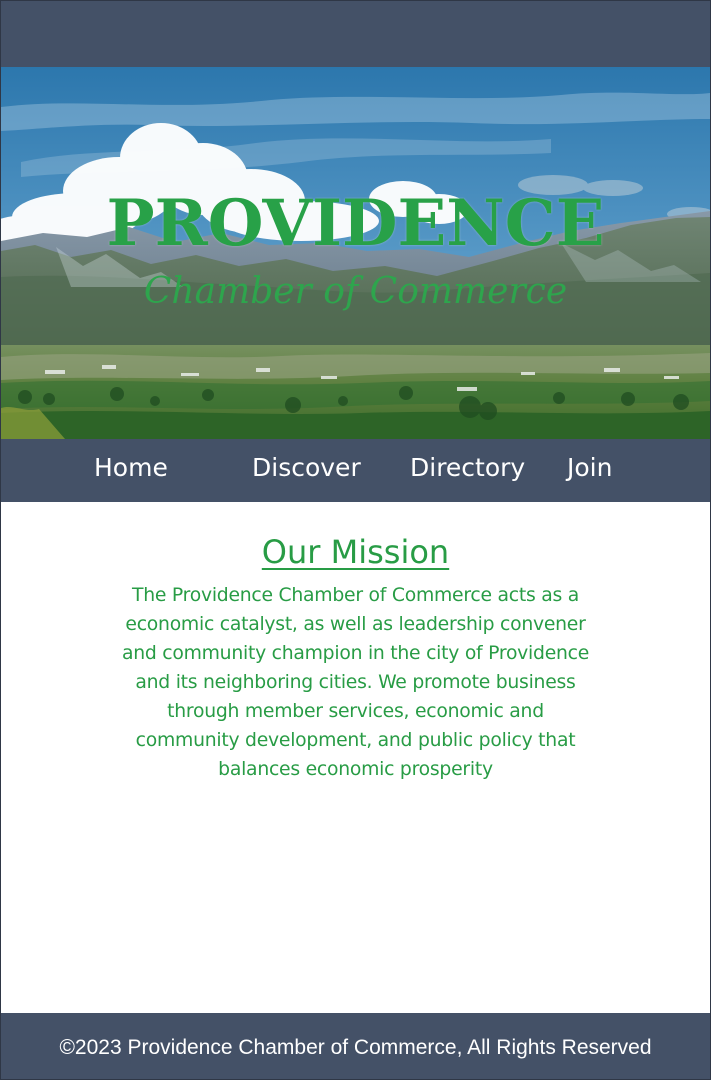 This screenshot has height=1080, width=711. What do you see at coordinates (355, 291) in the screenshot?
I see `brand-subtitle: Chamber of Commerce` at bounding box center [355, 291].